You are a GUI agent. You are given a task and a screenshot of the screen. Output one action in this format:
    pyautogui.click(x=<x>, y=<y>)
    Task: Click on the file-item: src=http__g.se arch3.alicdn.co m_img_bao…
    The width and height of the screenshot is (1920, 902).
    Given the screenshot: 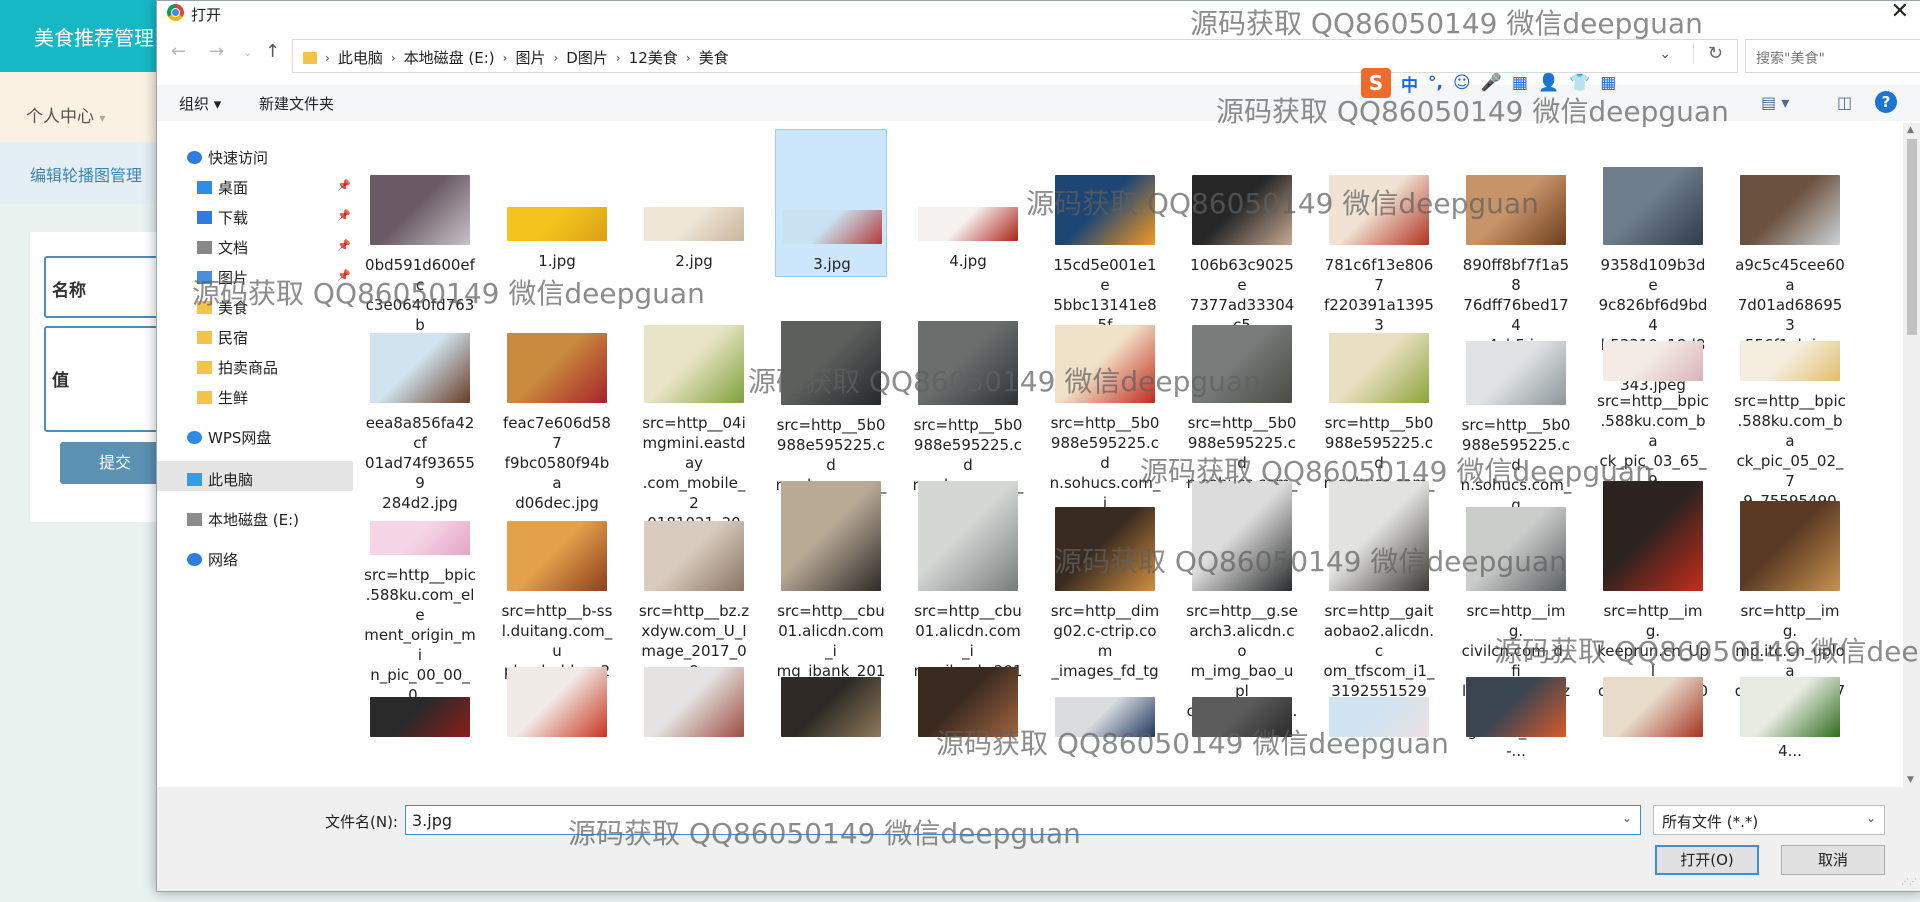 What is the action you would take?
    pyautogui.click(x=1242, y=600)
    